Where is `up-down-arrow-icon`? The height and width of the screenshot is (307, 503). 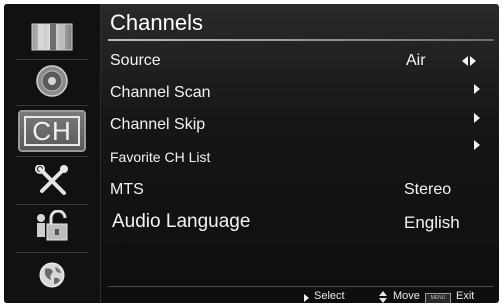
up-down-arrow-icon is located at coordinates (383, 297).